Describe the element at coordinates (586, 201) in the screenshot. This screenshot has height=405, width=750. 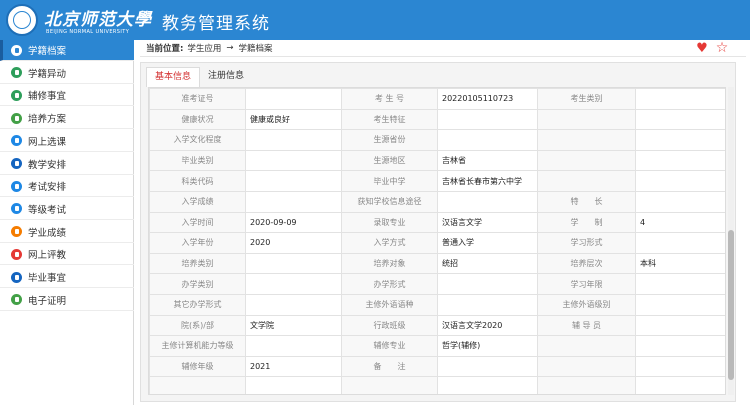
I see `field-label: 特 长` at that location.